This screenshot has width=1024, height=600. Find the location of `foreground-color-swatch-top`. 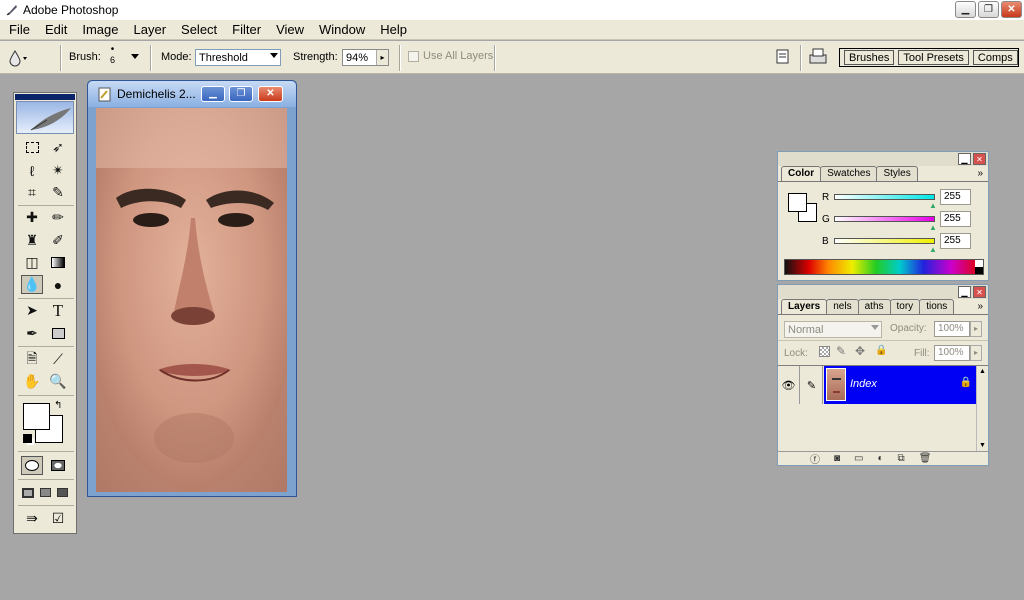

foreground-color-swatch-top is located at coordinates (36, 416).